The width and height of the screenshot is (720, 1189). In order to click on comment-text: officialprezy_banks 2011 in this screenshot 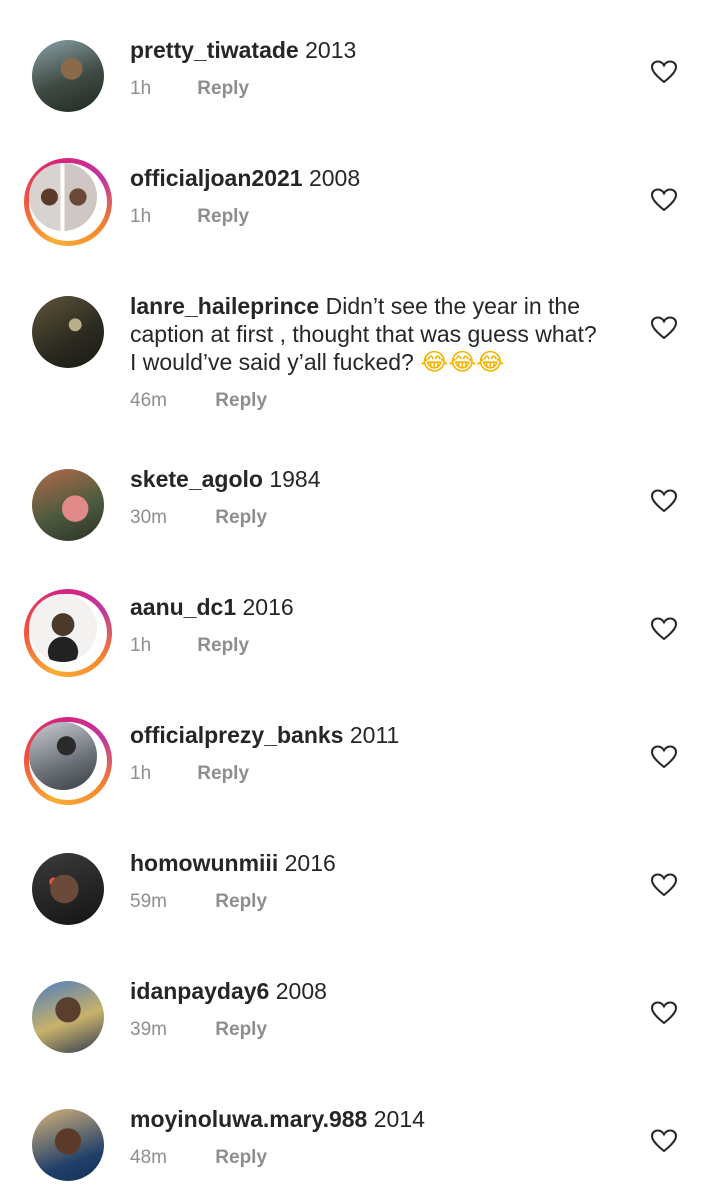, I will do `click(380, 735)`.